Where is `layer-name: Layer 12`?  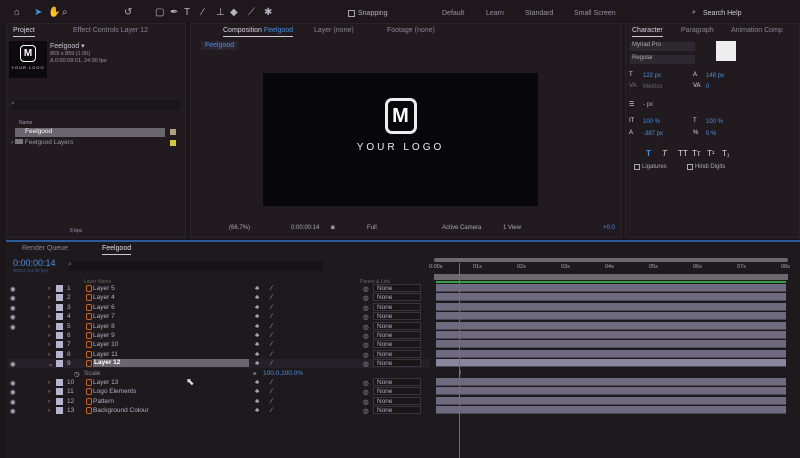
layer-name: Layer 12 is located at coordinates (171, 363).